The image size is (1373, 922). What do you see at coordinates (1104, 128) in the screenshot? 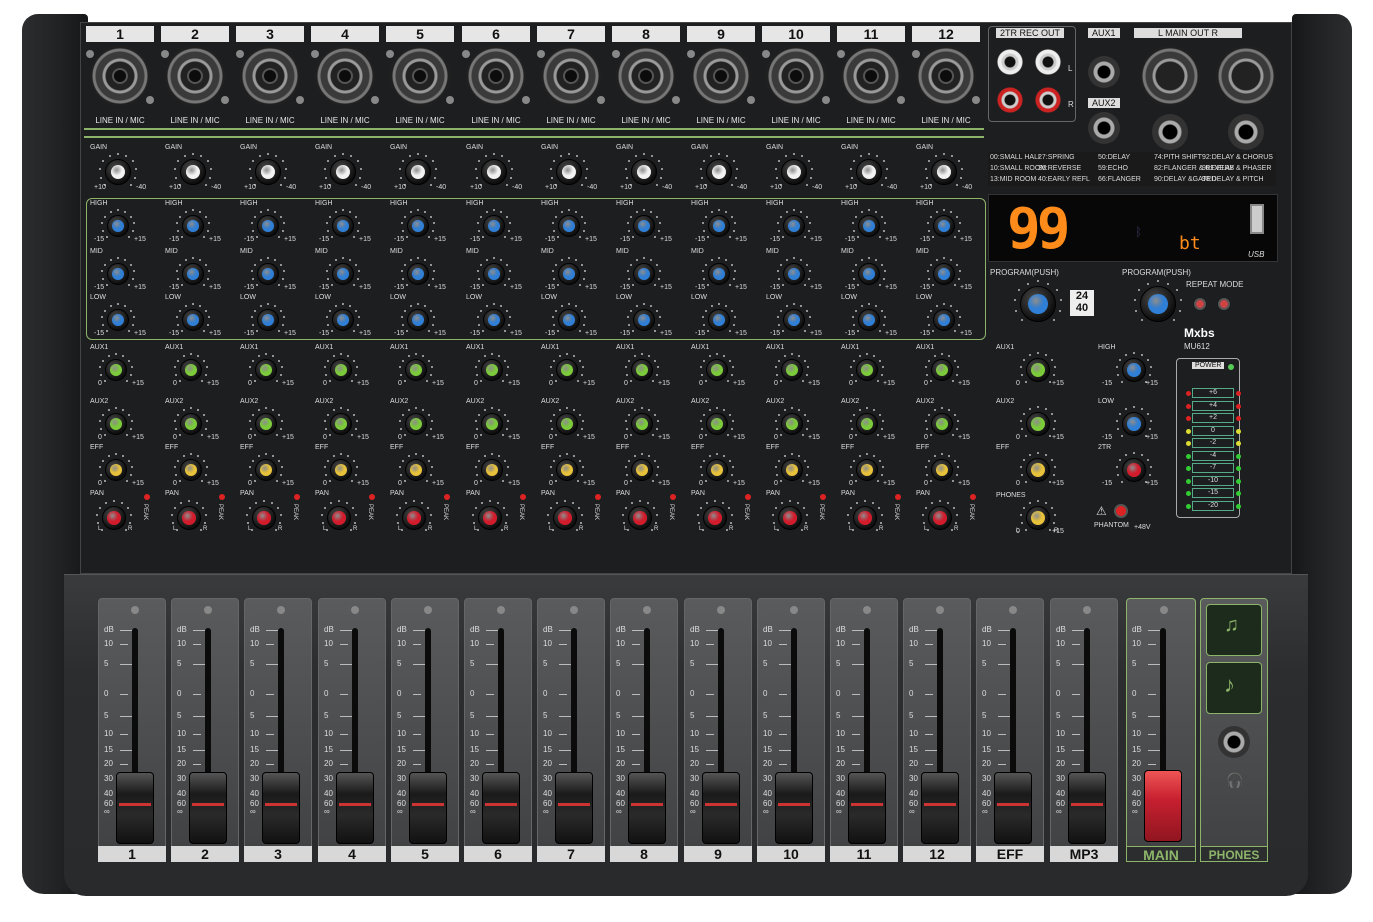
I see `aux2-out-jack` at bounding box center [1104, 128].